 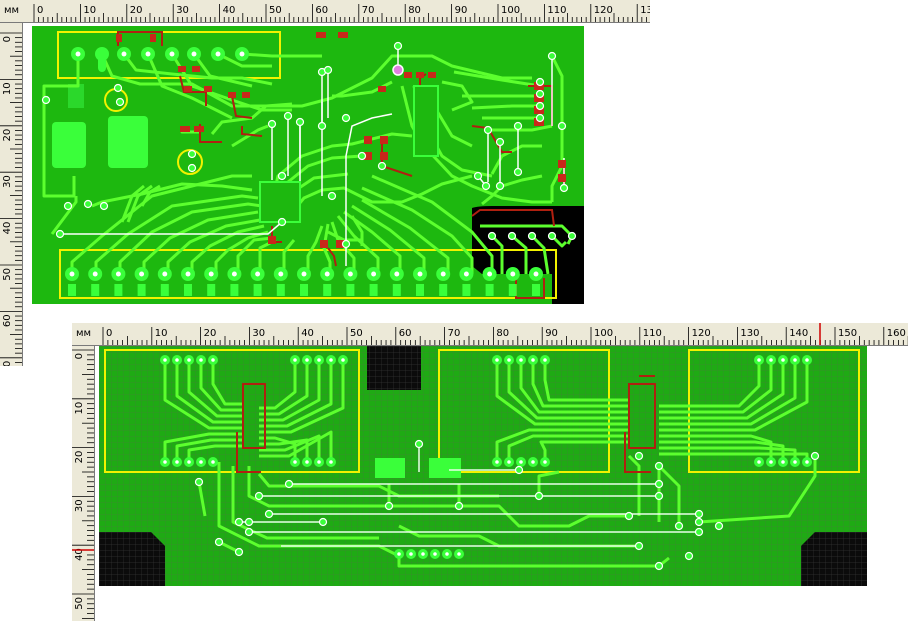 I want to click on horizontal-ruler: мм 0102030405060708090100110120130, so click(x=325, y=11).